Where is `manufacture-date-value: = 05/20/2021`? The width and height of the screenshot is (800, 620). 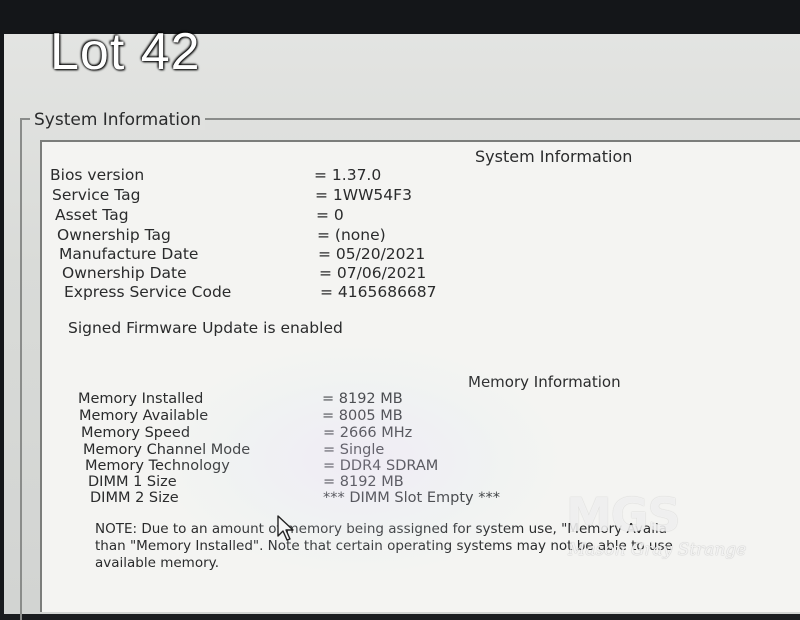 manufacture-date-value: = 05/20/2021 is located at coordinates (372, 254).